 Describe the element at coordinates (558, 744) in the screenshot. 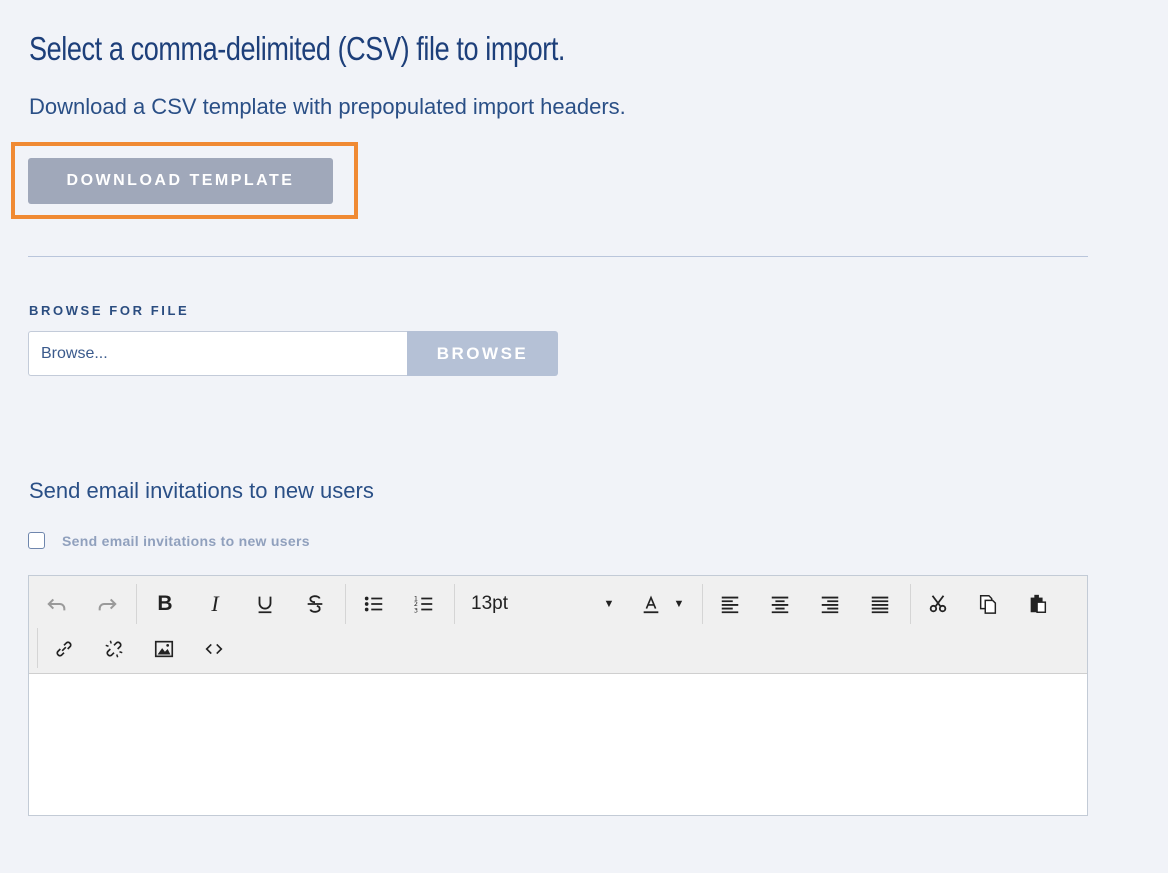

I see `editor-content-area` at that location.